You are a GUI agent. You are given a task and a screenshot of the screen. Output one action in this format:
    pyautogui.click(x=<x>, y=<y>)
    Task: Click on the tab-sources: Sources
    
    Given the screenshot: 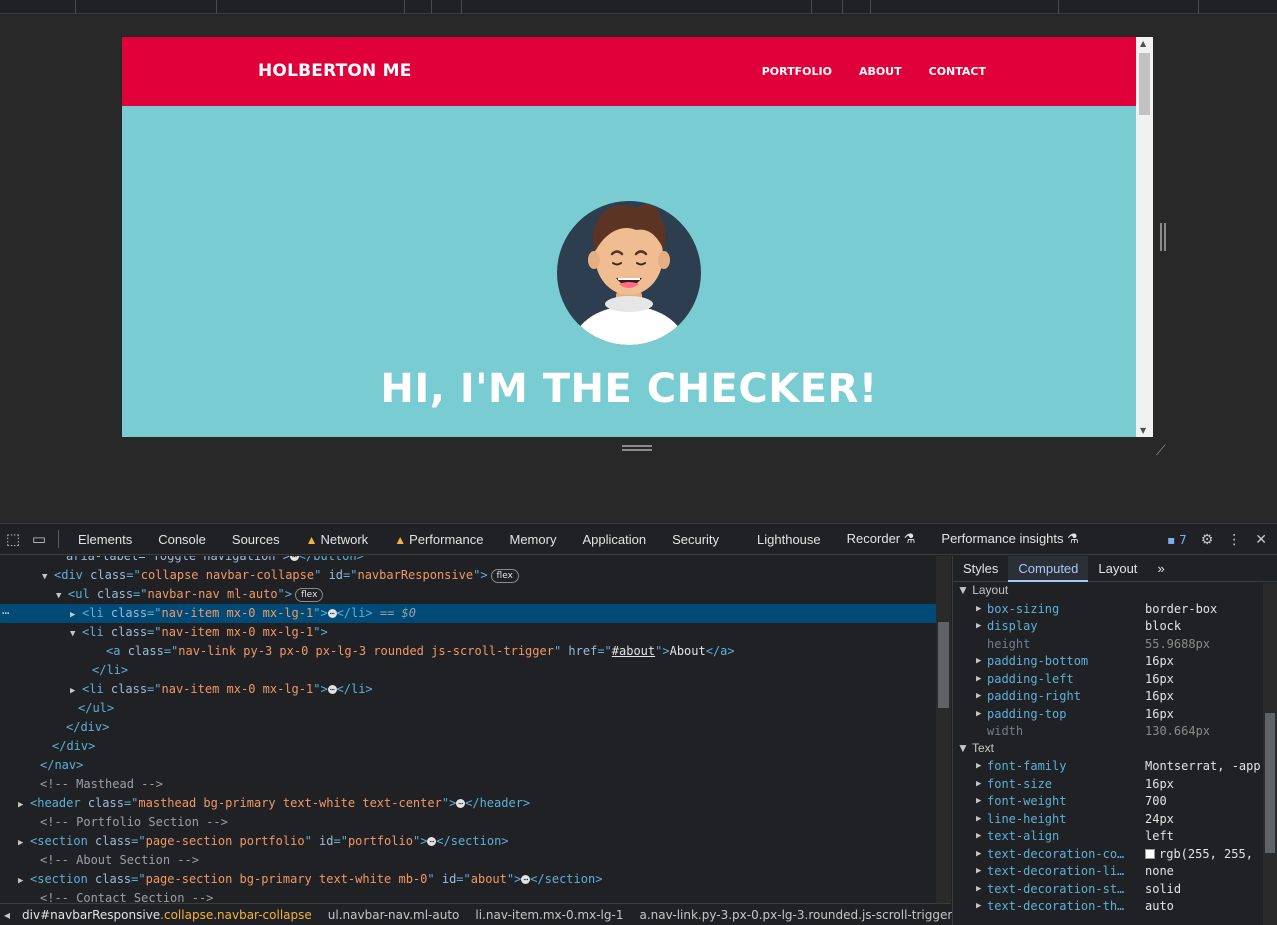 What is the action you would take?
    pyautogui.click(x=256, y=539)
    